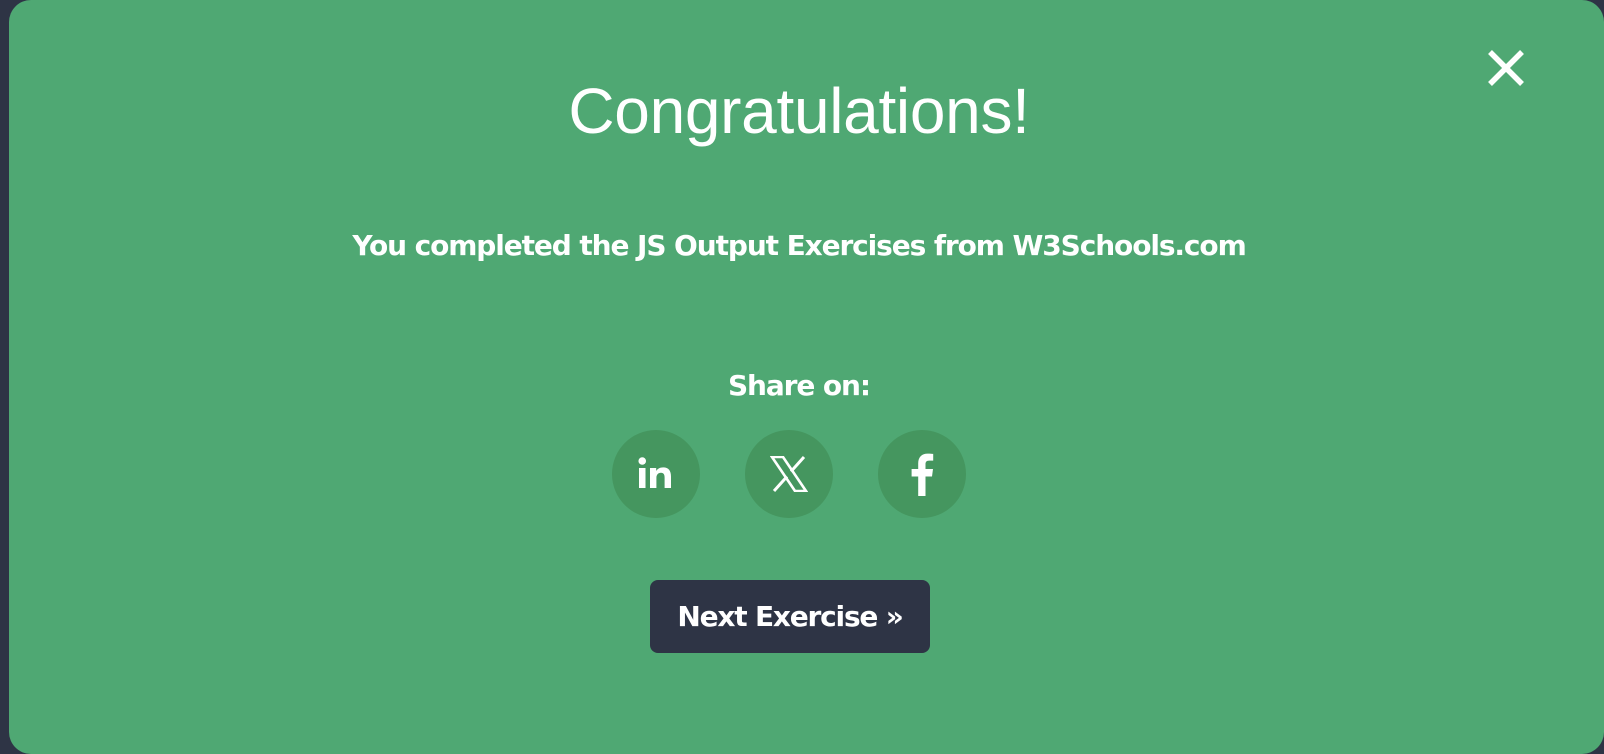  I want to click on share-buttons, so click(789, 474).